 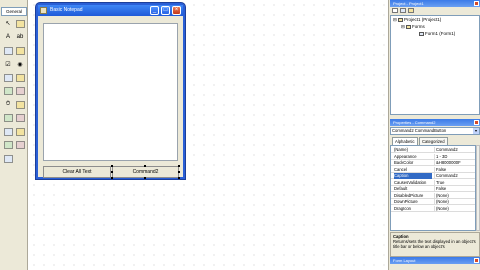 What do you see at coordinates (433, 208) in the screenshot?
I see `property-row: DragIcon (None)` at bounding box center [433, 208].